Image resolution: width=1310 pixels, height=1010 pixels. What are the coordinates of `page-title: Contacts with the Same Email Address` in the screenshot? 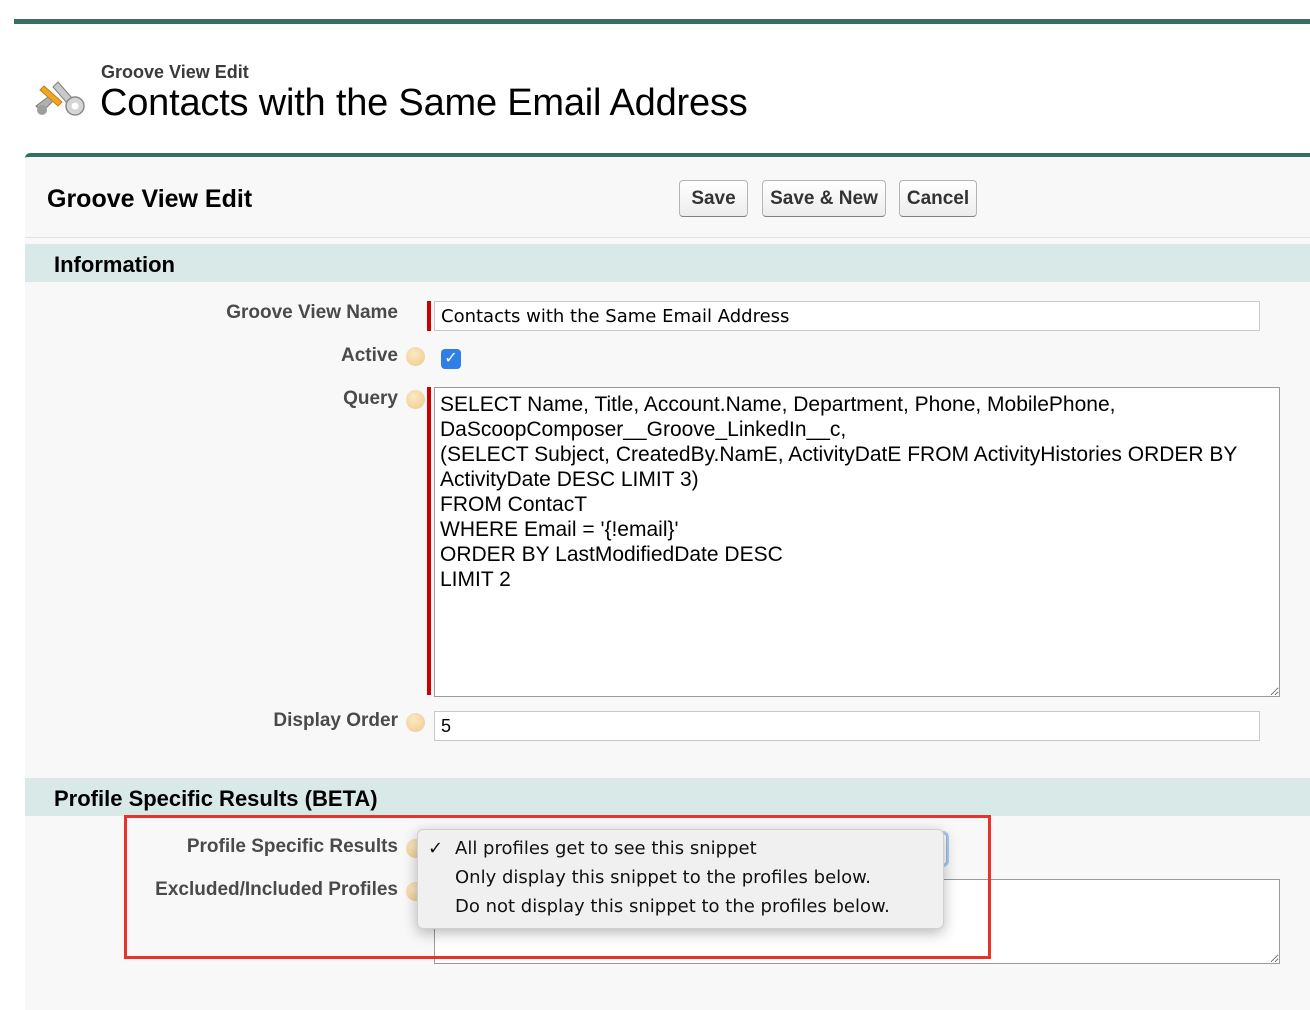 It's located at (424, 103).